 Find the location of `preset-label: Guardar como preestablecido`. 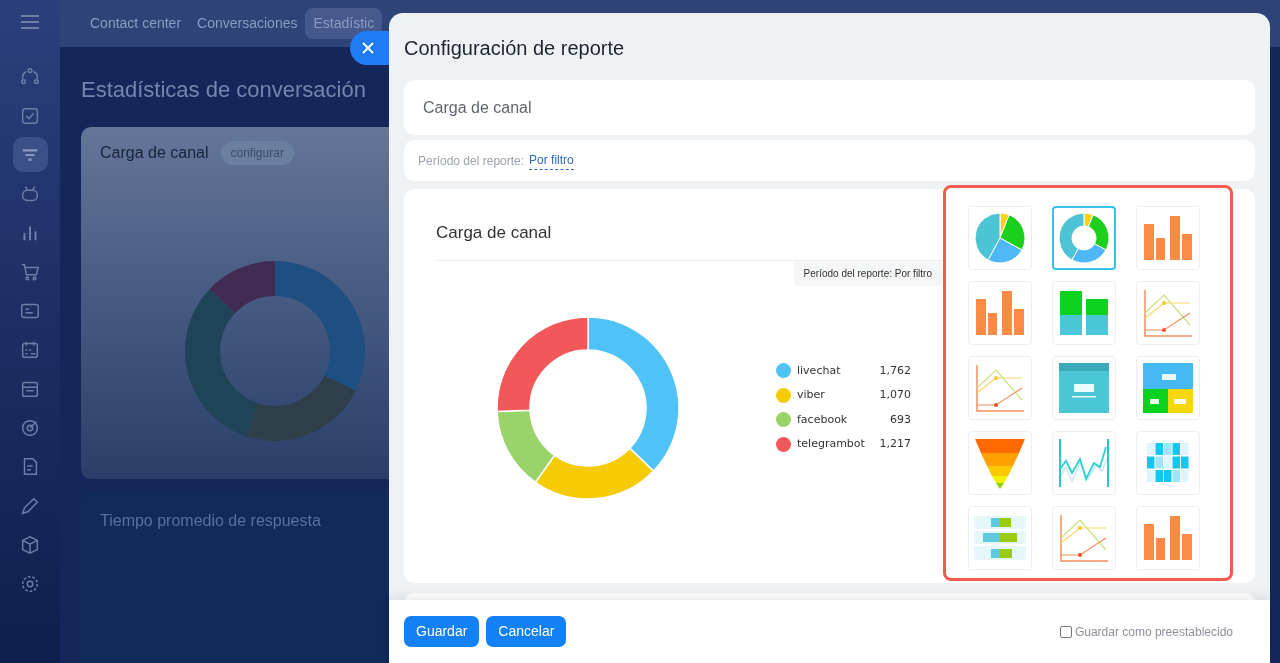

preset-label: Guardar como preestablecido is located at coordinates (1153, 632).